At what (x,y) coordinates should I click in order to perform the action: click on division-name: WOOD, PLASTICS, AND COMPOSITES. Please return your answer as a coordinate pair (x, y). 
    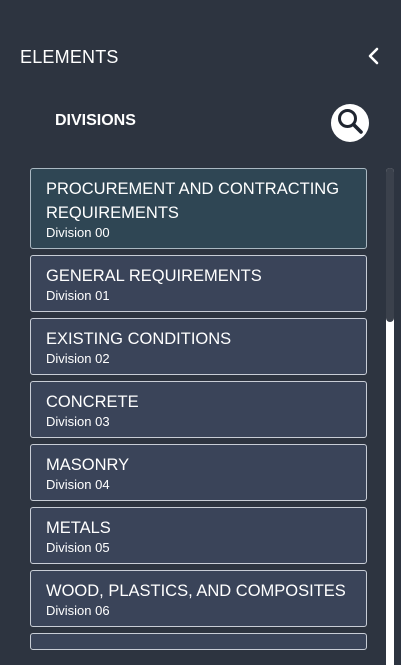
    Looking at the image, I should click on (196, 591).